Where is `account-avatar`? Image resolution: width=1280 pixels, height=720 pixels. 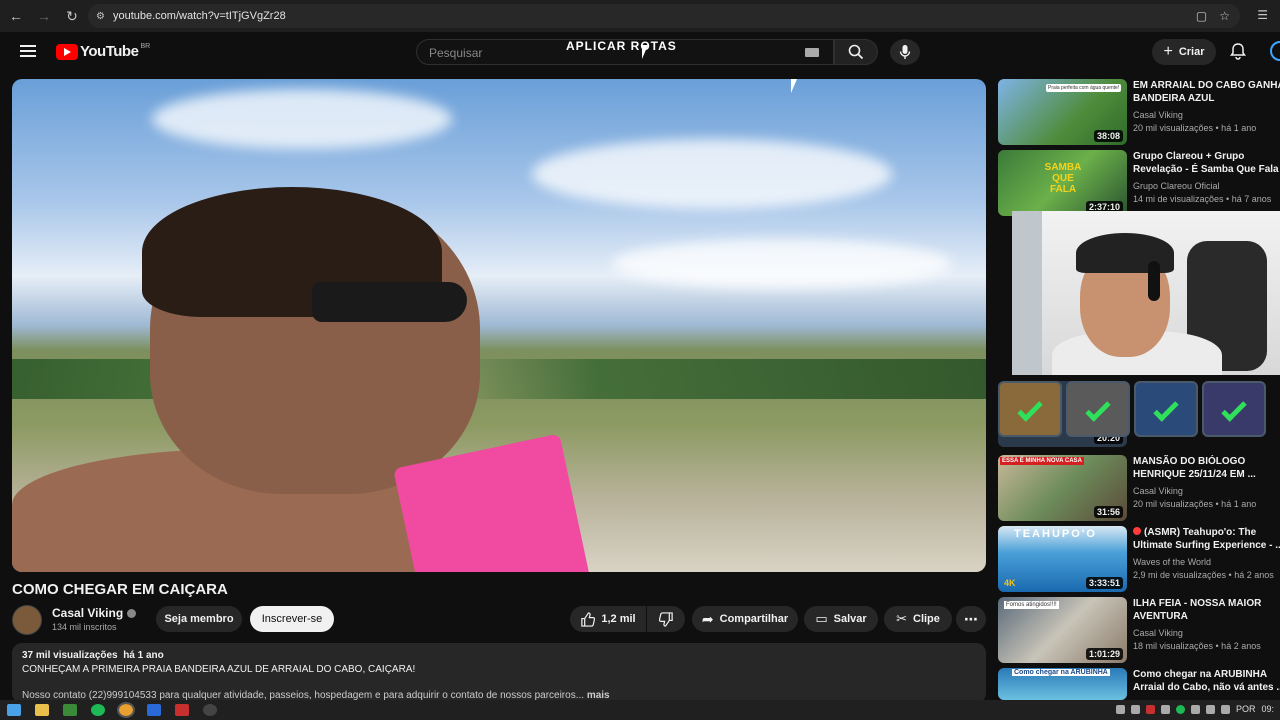
account-avatar is located at coordinates (1275, 51).